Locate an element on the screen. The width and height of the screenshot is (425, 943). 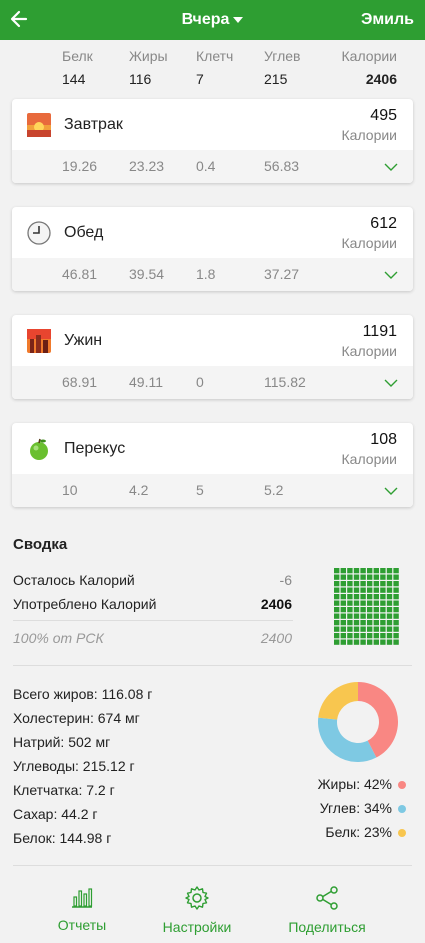
meal-header: Ужин 1191 Калории is located at coordinates (212, 340).